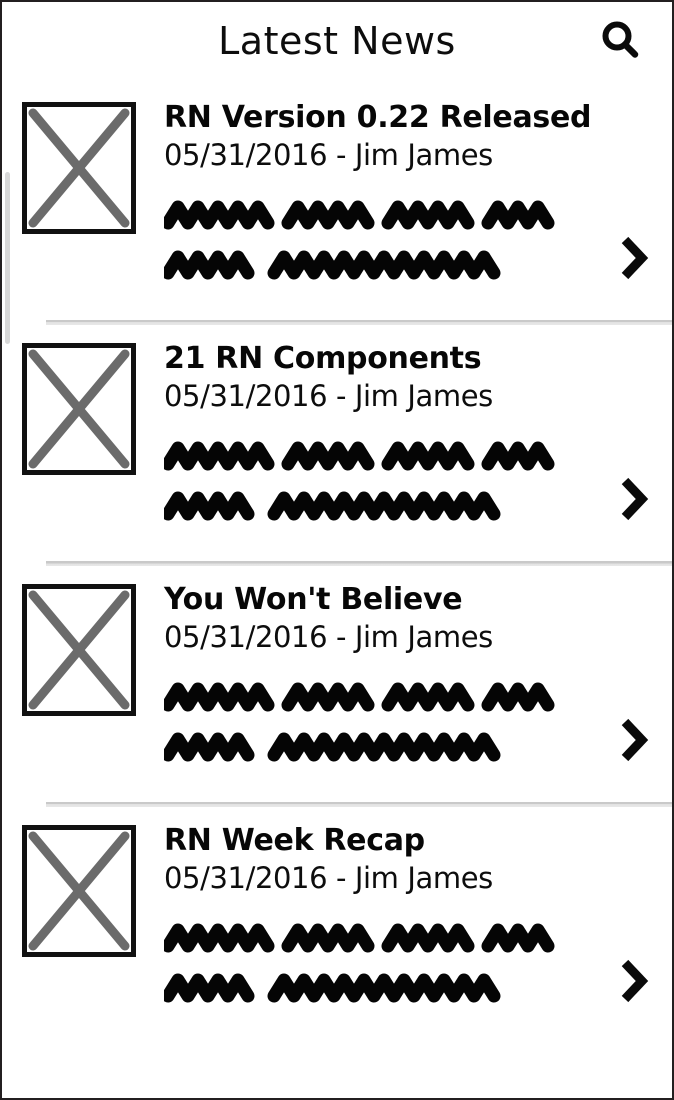 Image resolution: width=674 pixels, height=1100 pixels. Describe the element at coordinates (397, 671) in the screenshot. I see `list-item-body: You Won't Believe 05/31/2016 - Jim James` at that location.